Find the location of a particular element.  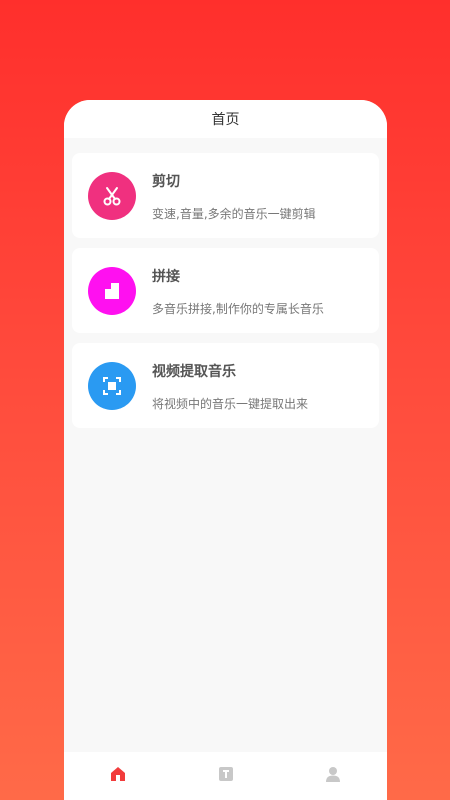

card-merge-title: 拼接 is located at coordinates (166, 277).